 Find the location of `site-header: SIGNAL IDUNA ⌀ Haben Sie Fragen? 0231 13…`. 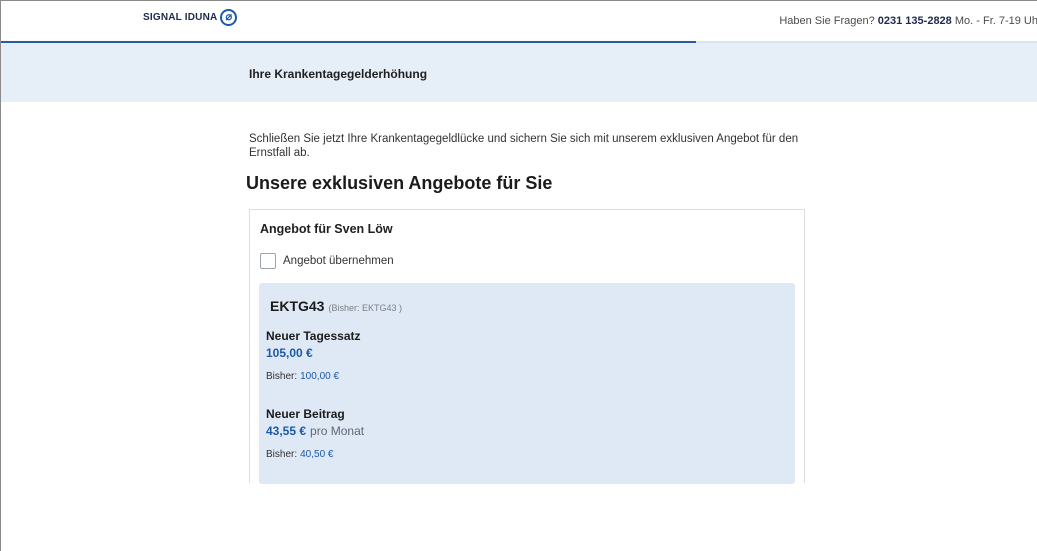

site-header: SIGNAL IDUNA ⌀ Haben Sie Fragen? 0231 13… is located at coordinates (519, 21).